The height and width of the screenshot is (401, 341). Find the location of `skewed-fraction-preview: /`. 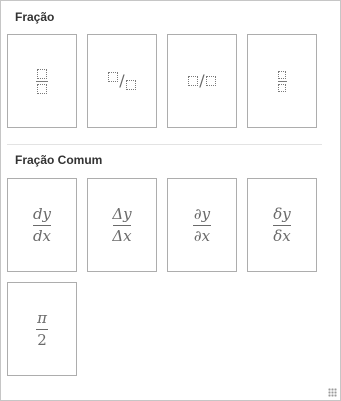

skewed-fraction-preview: / is located at coordinates (122, 81).